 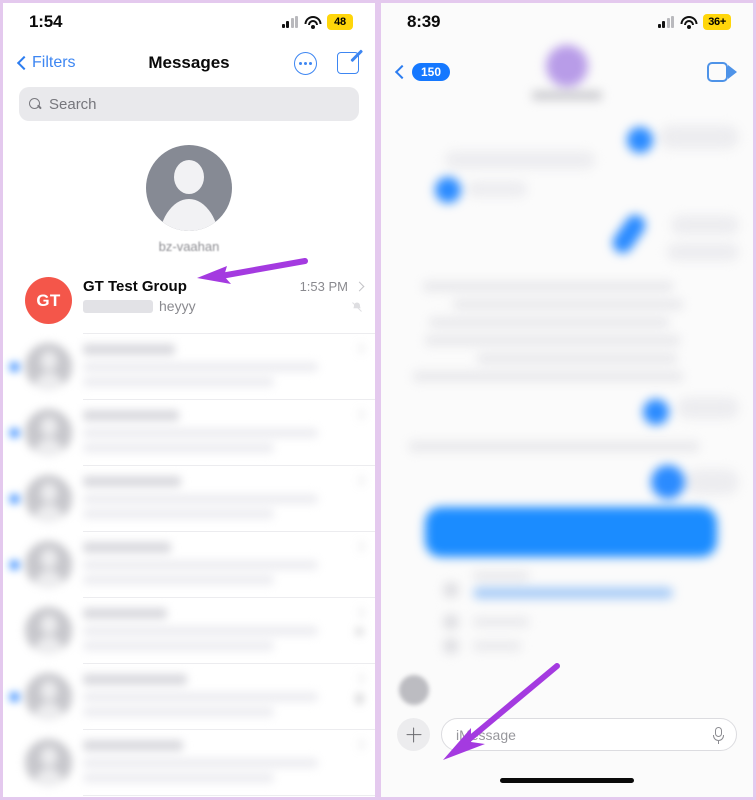 What do you see at coordinates (73, 104) in the screenshot?
I see `search-placeholder: Search` at bounding box center [73, 104].